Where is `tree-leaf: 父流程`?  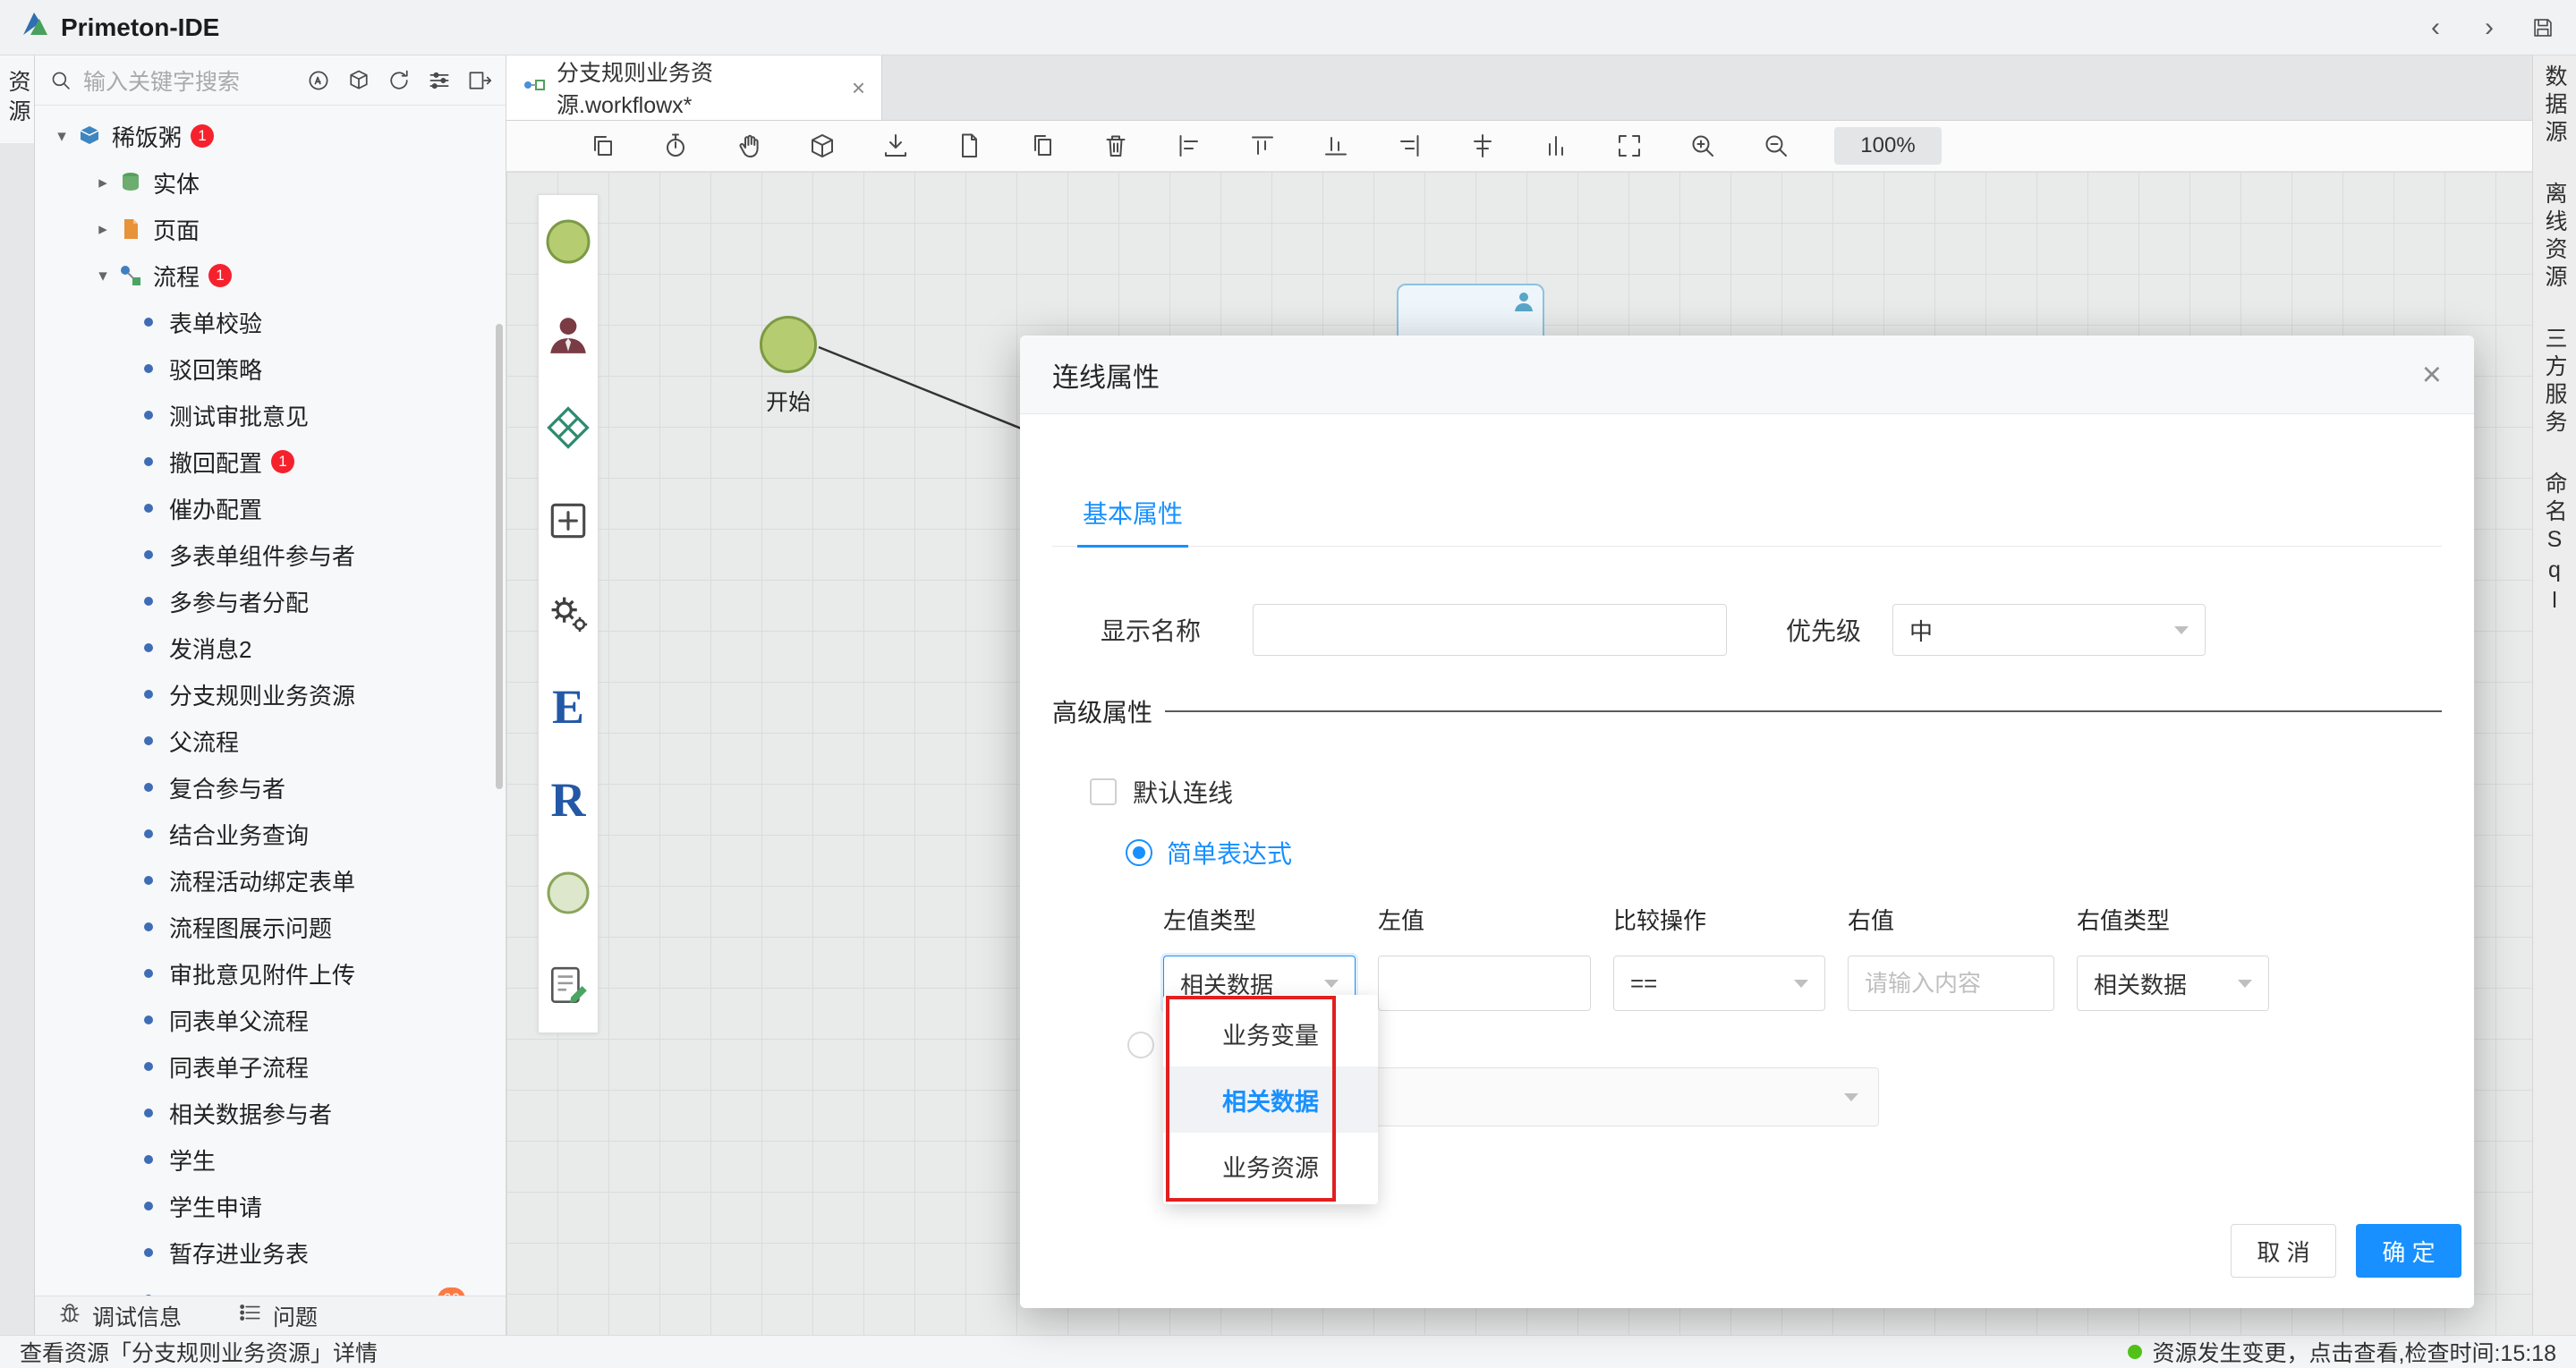
tree-leaf: 父流程 is located at coordinates (270, 741).